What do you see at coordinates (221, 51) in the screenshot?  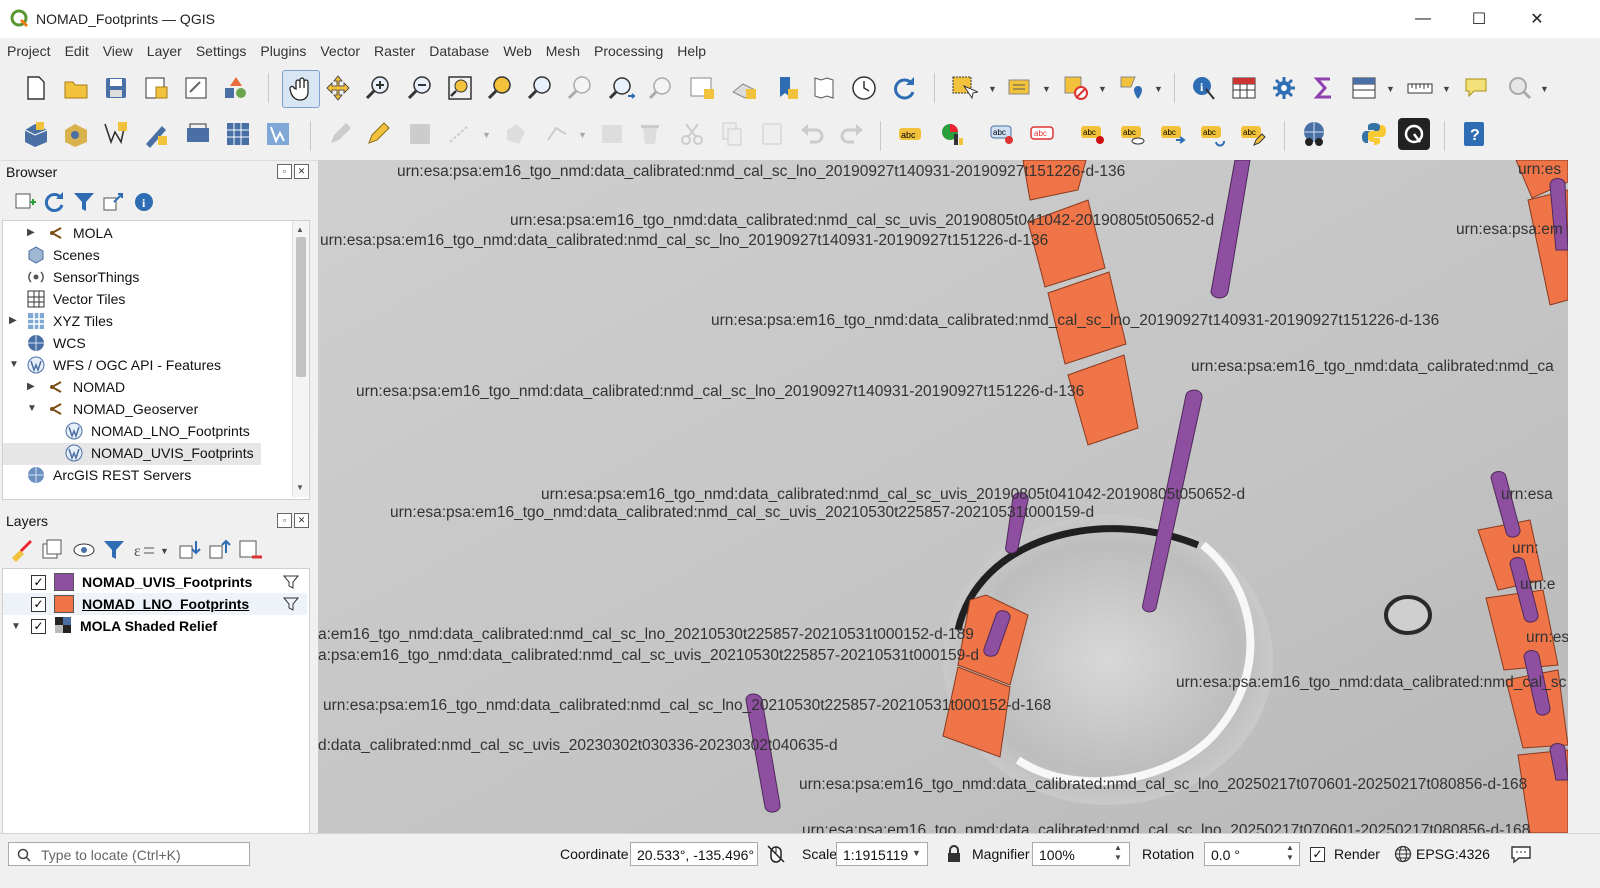 I see `menu-settings: Settings` at bounding box center [221, 51].